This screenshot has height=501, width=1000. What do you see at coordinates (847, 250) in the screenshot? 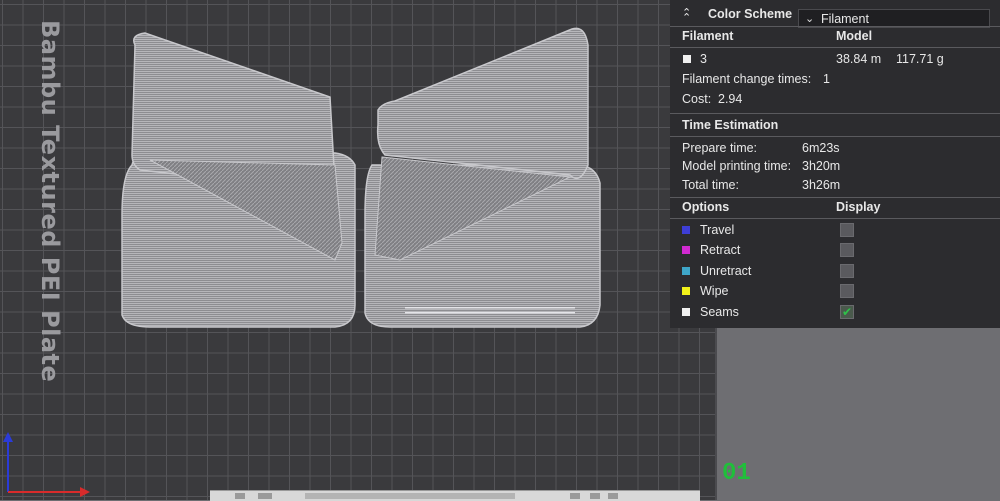
I see `retract-display-checkbox` at bounding box center [847, 250].